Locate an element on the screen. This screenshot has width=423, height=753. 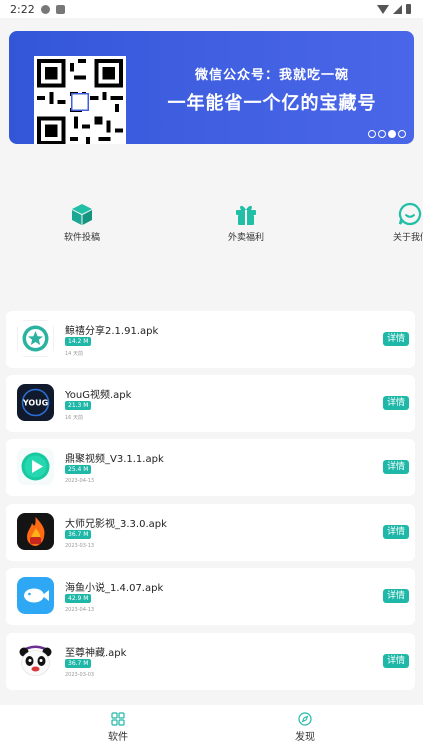
nav-tab-software: 软件 is located at coordinates (118, 727).